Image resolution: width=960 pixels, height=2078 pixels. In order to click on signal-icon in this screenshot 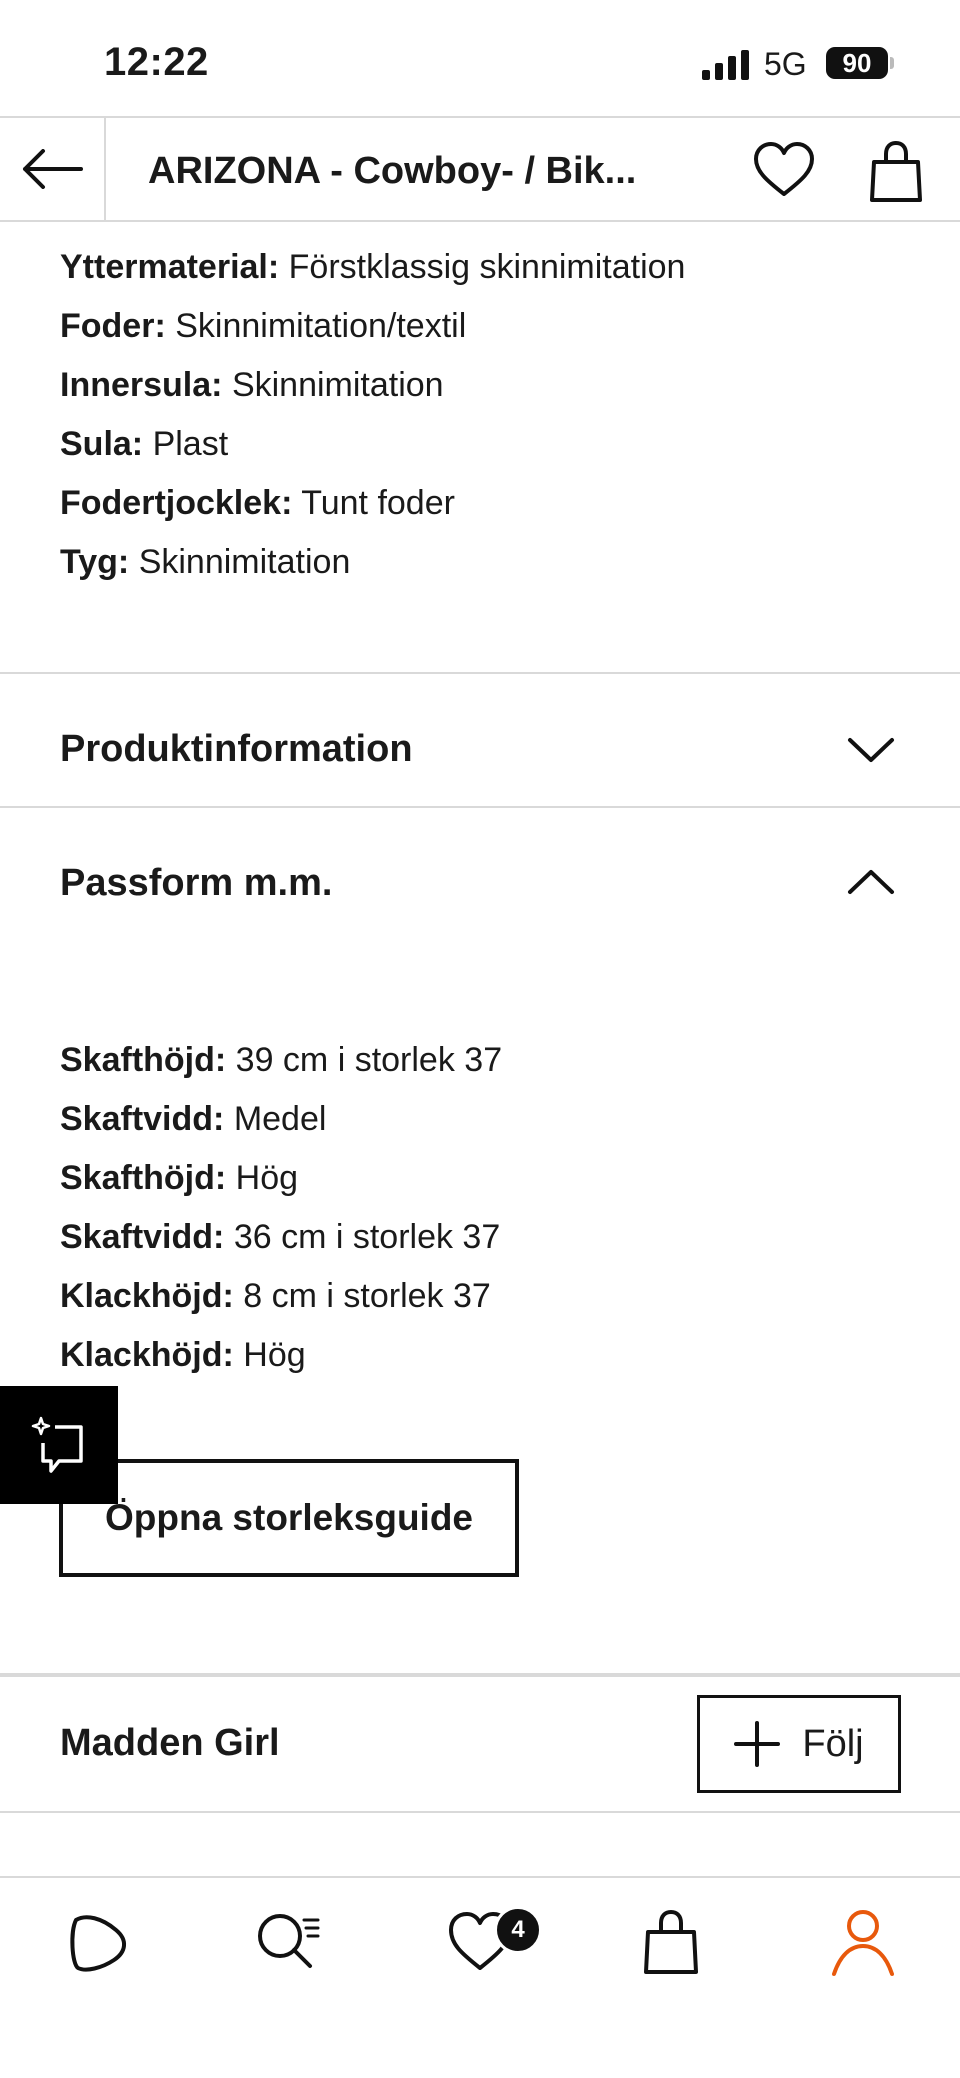, I will do `click(725, 65)`.